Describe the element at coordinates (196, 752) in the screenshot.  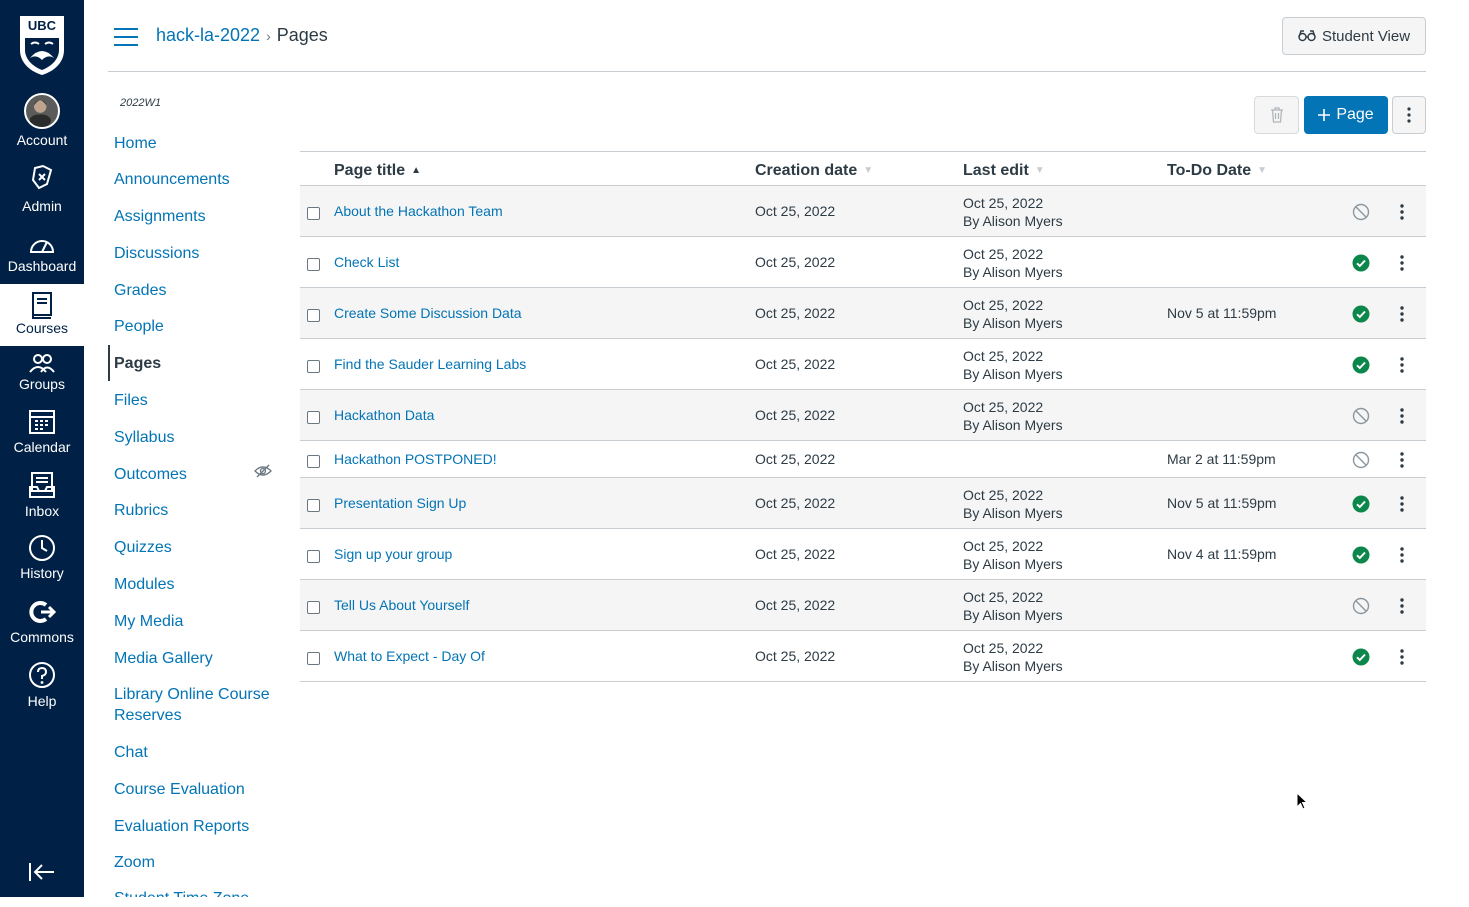
I see `course-nav-chat: Chat` at that location.